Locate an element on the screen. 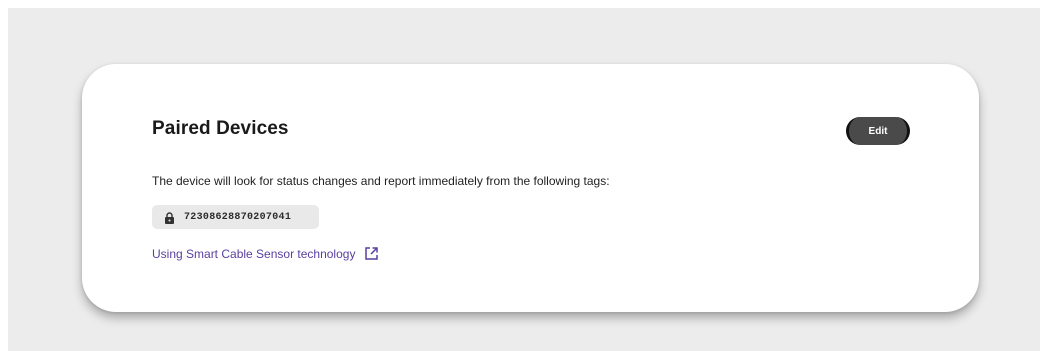  device-tag: 72308628870207041 is located at coordinates (235, 217).